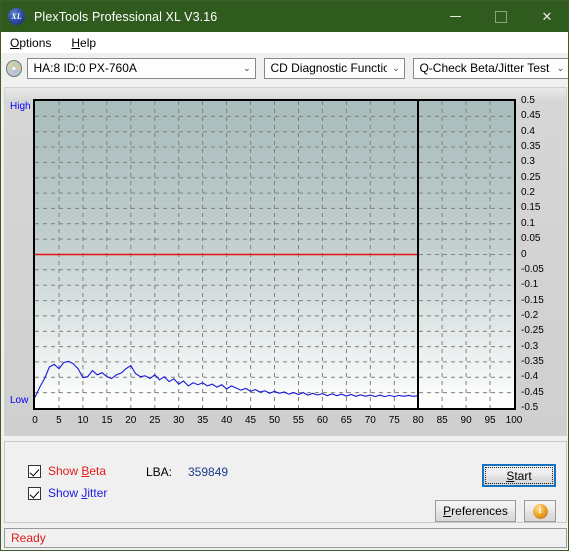 Image resolution: width=569 pixels, height=551 pixels. I want to click on y-axis-tick-label: 0.15, so click(531, 208).